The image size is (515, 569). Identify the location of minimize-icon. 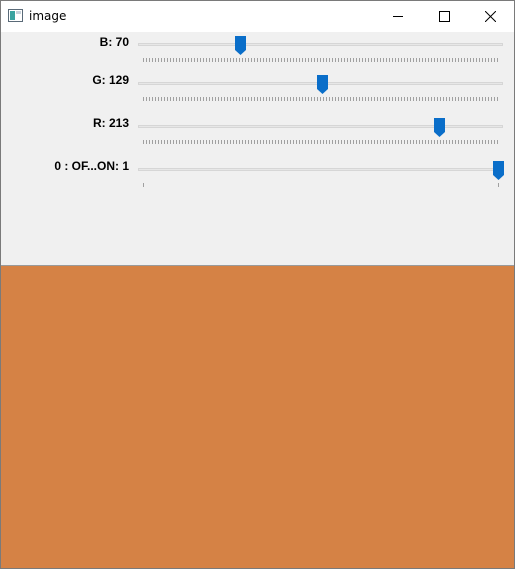
(398, 16).